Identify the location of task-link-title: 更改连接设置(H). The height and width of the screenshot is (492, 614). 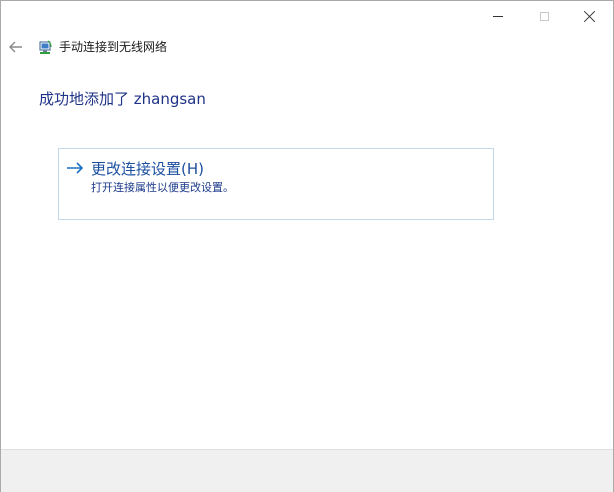
(147, 169).